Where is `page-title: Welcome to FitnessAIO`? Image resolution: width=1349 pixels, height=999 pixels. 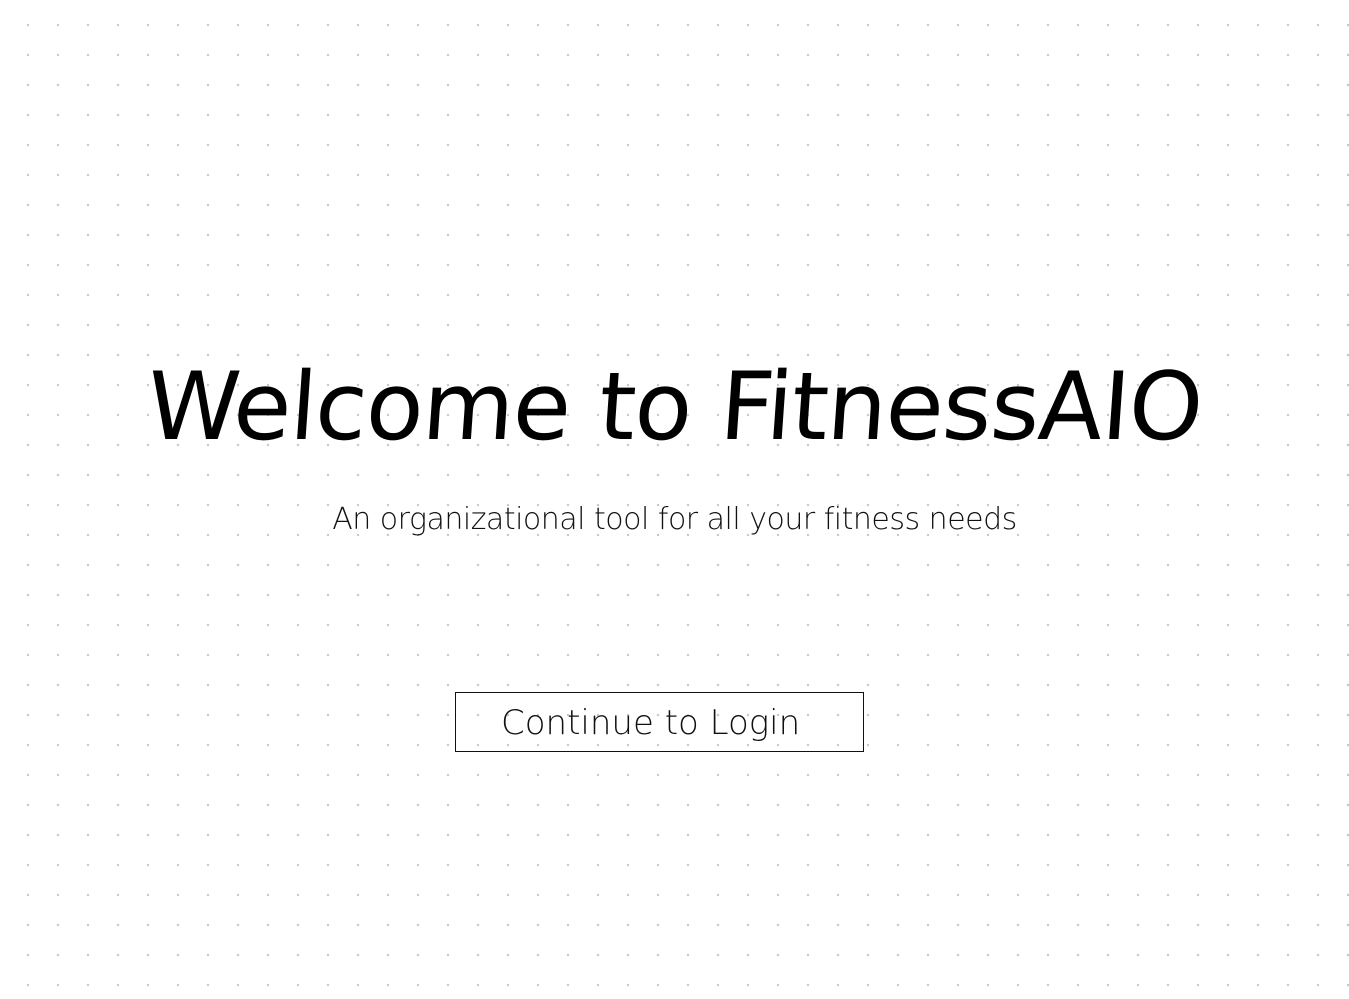
page-title: Welcome to FitnessAIO is located at coordinates (674, 407).